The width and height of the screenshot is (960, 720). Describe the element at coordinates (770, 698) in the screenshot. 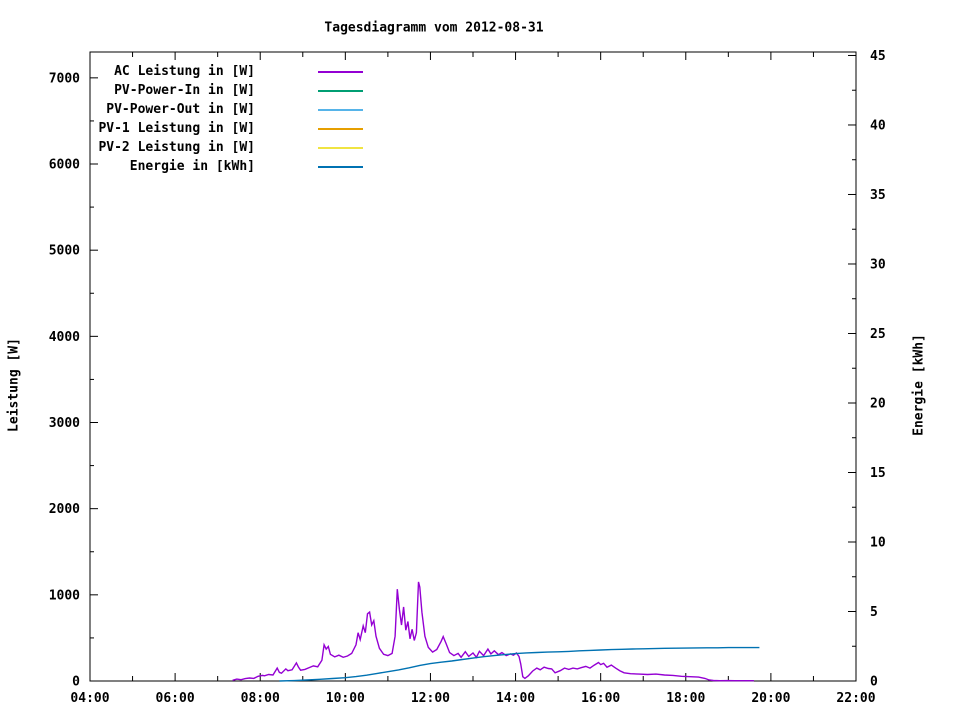

I see `svg-text: 20:00` at that location.